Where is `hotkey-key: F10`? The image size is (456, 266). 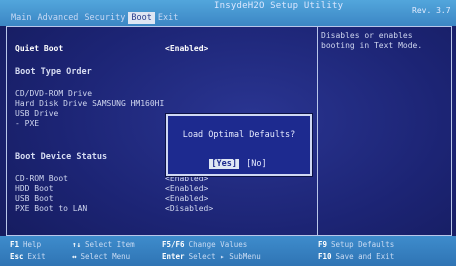 hotkey-key: F10 is located at coordinates (325, 256).